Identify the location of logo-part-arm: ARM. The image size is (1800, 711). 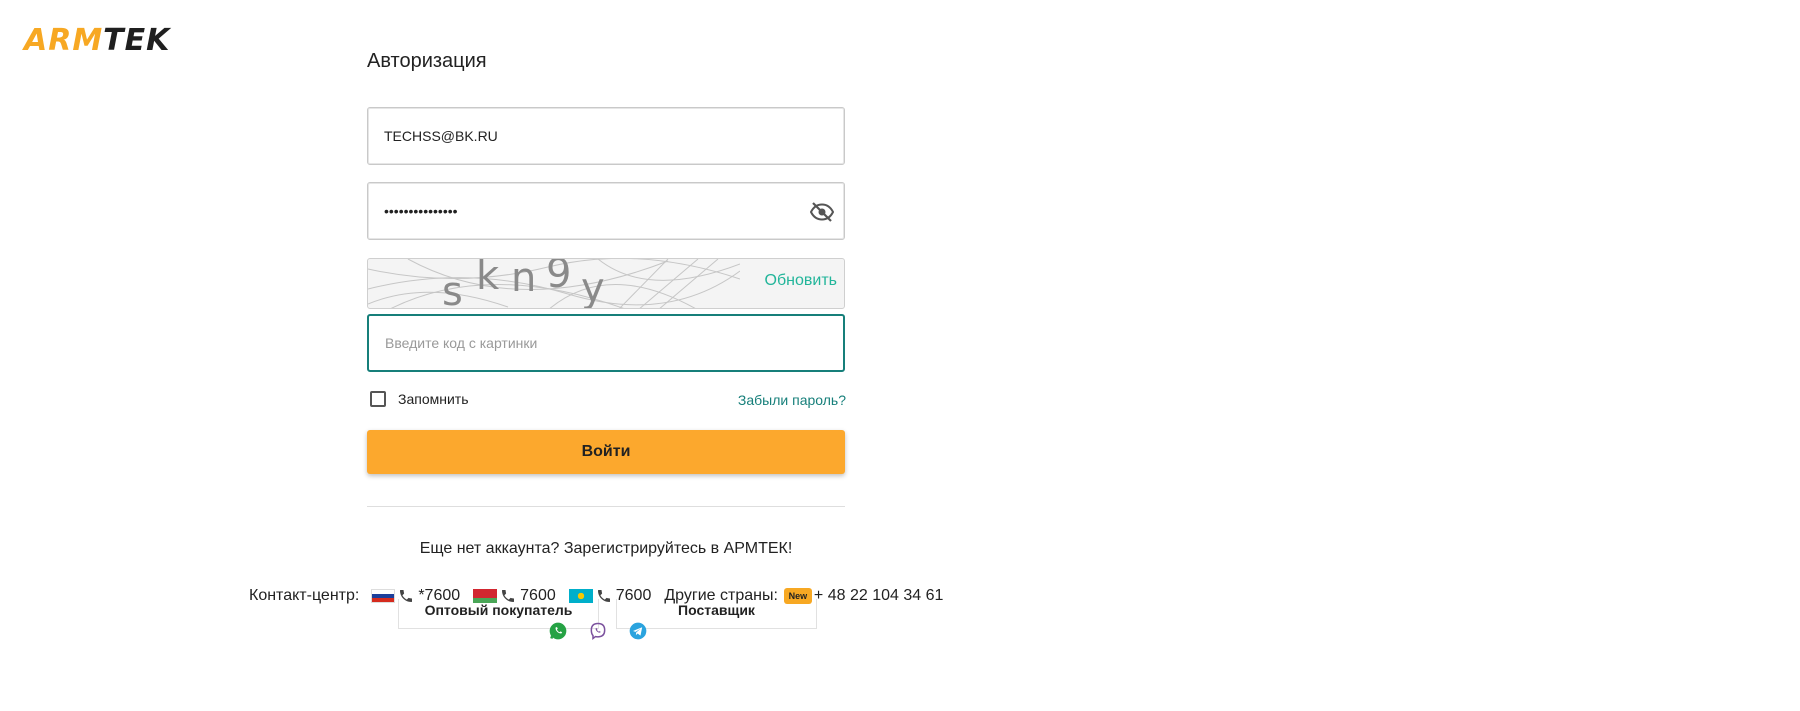
(64, 40).